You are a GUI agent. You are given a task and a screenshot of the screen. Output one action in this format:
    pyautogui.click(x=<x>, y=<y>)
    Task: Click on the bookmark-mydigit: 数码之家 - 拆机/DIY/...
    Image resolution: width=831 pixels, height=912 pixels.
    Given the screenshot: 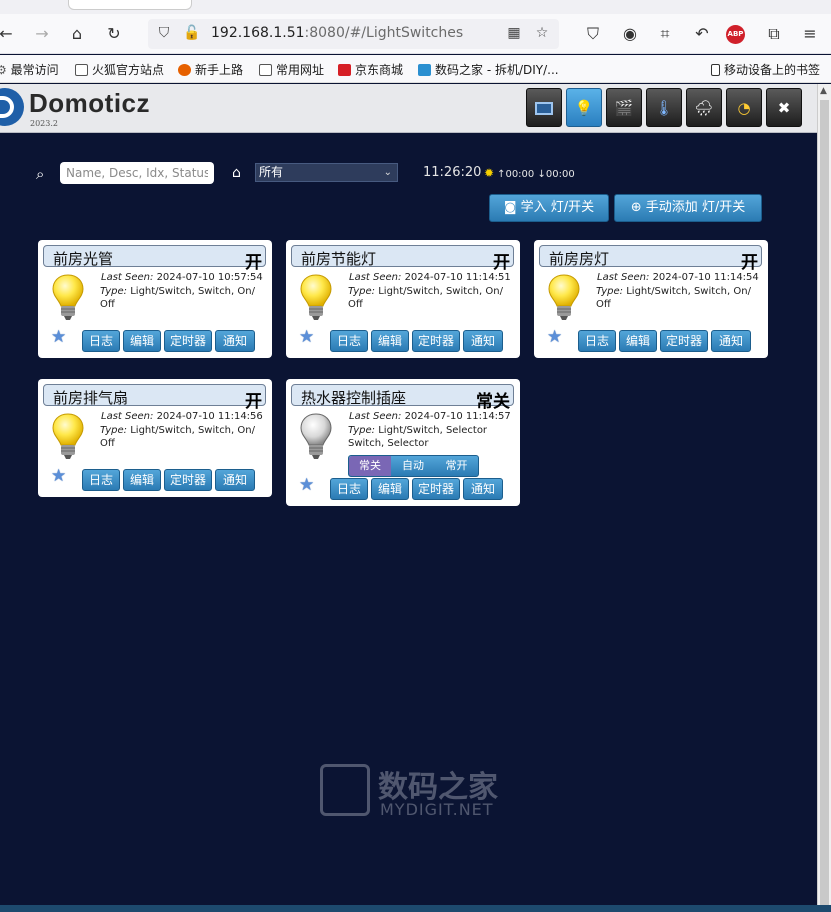 What is the action you would take?
    pyautogui.click(x=488, y=69)
    